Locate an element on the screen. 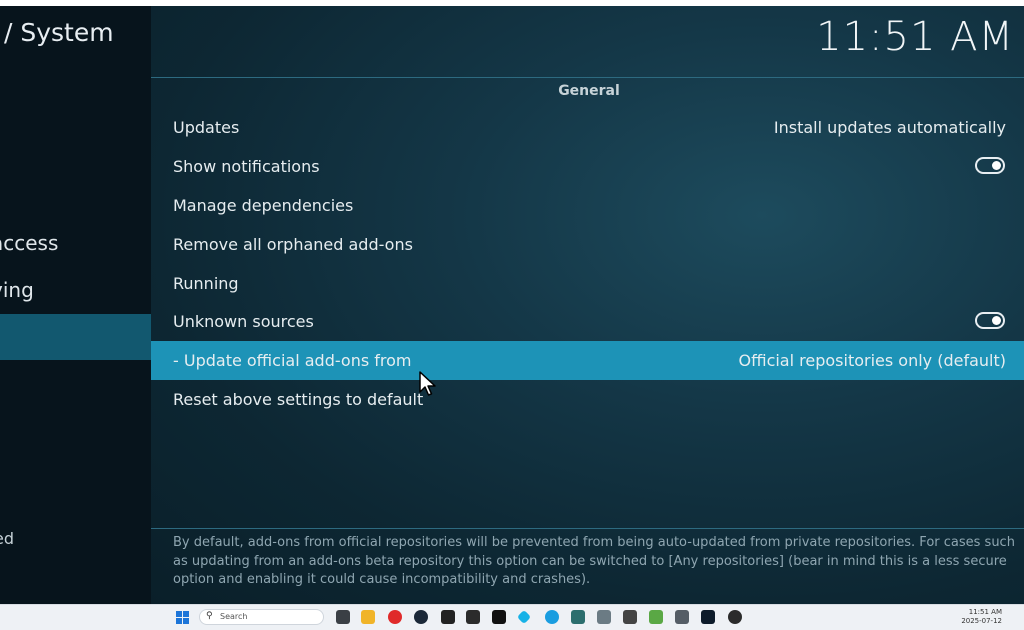 Image resolution: width=1024 pixels, height=630 pixels. task-view-icon is located at coordinates (343, 617).